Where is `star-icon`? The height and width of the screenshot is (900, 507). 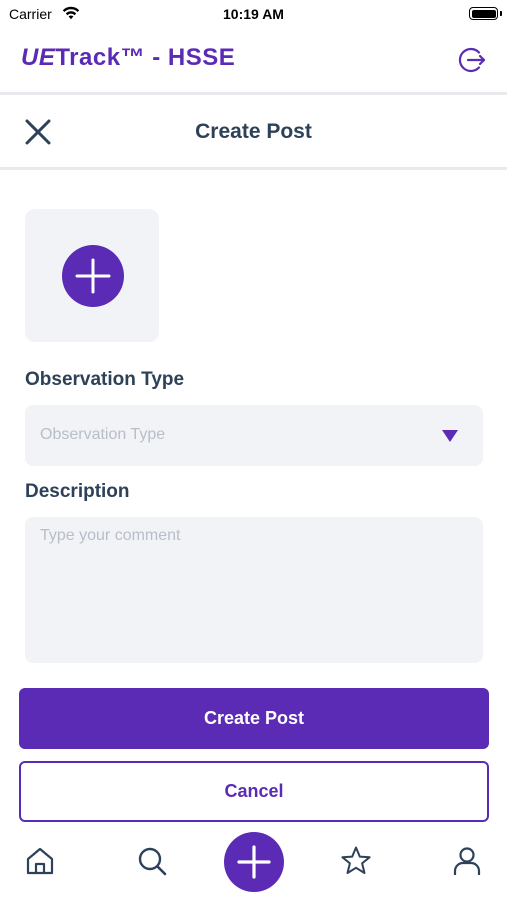 star-icon is located at coordinates (356, 861).